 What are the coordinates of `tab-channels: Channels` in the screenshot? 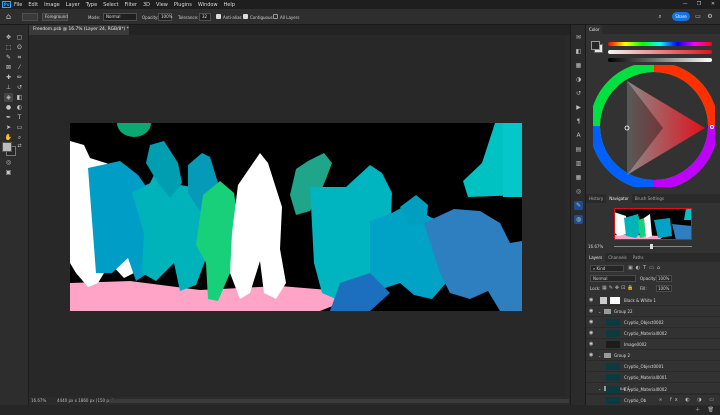 It's located at (617, 257).